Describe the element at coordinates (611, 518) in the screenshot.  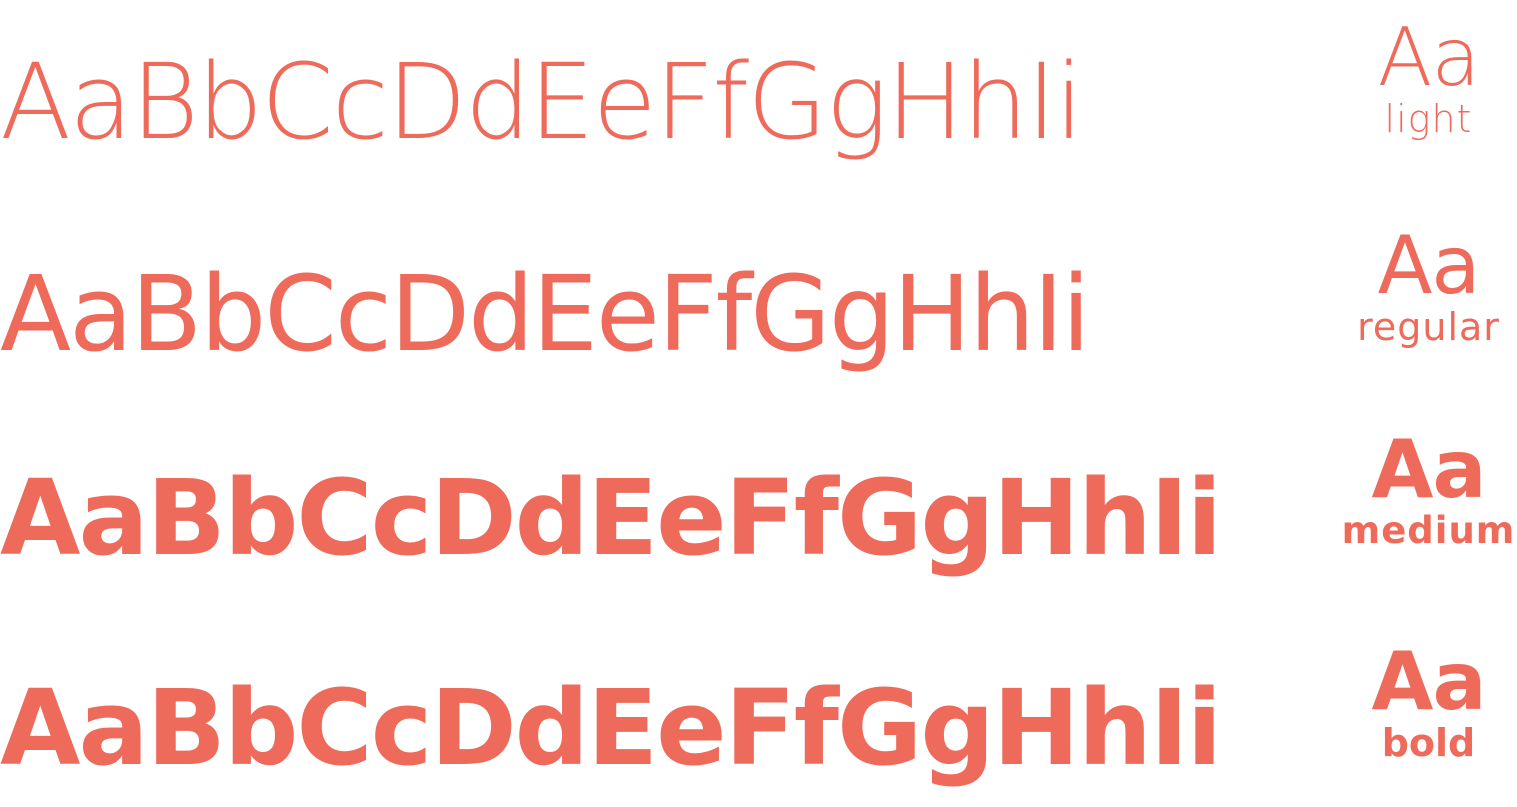
I see `alphabet-line-medium: AaBbCcDdEeFfGgHhIi` at that location.